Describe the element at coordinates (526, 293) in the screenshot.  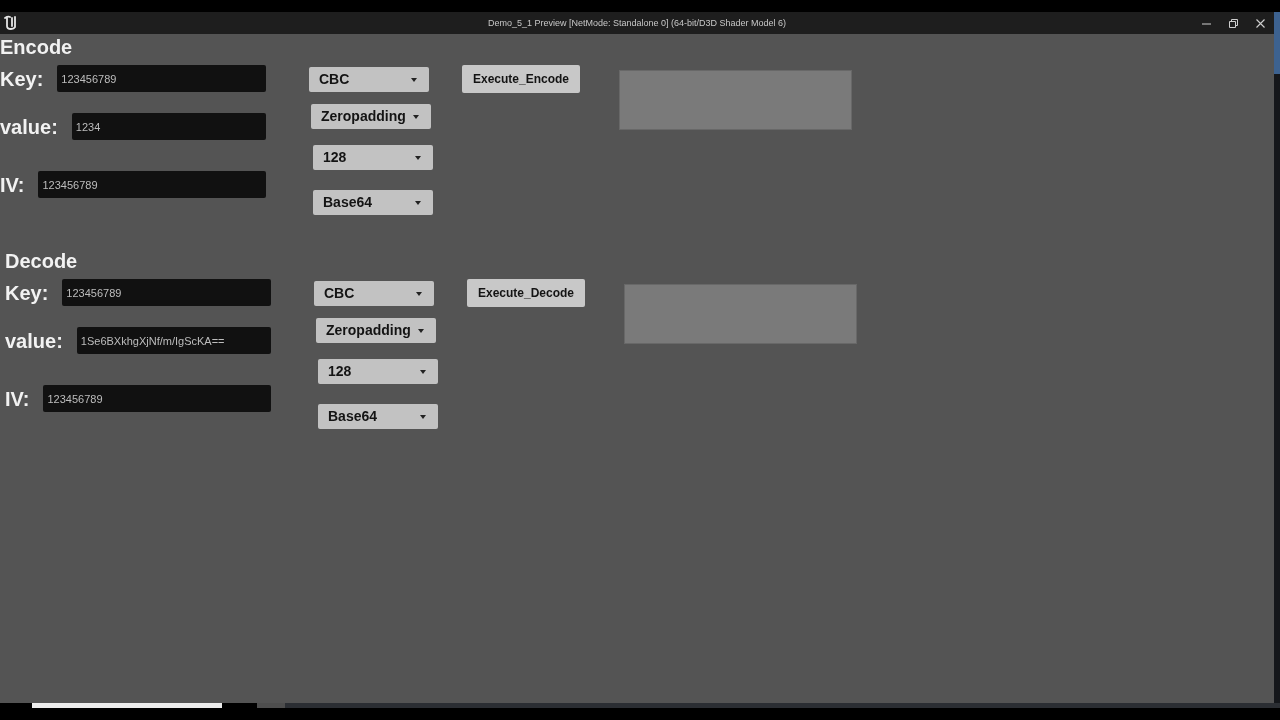
I see `execute-button: Execute_Decode` at that location.